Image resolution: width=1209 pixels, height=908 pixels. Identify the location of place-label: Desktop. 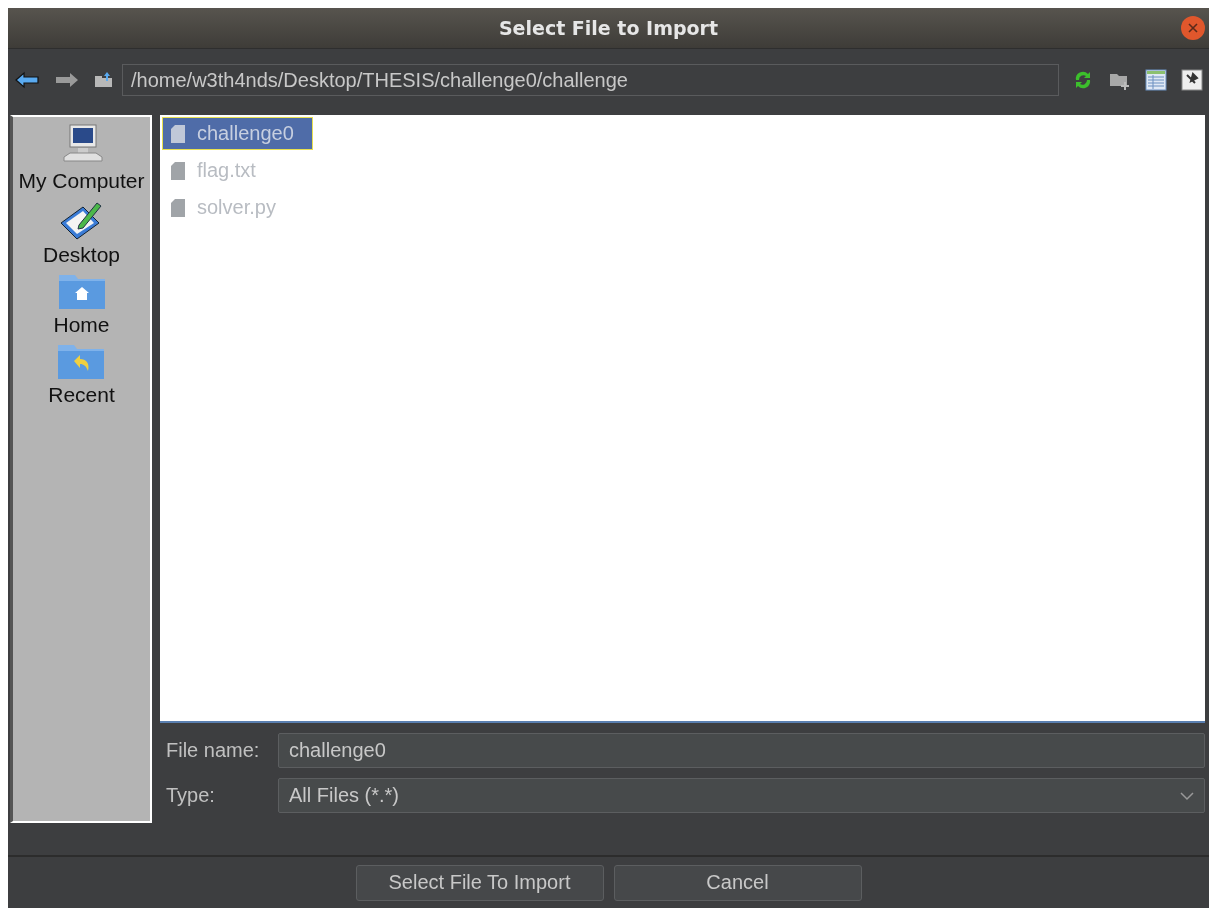
(81, 255).